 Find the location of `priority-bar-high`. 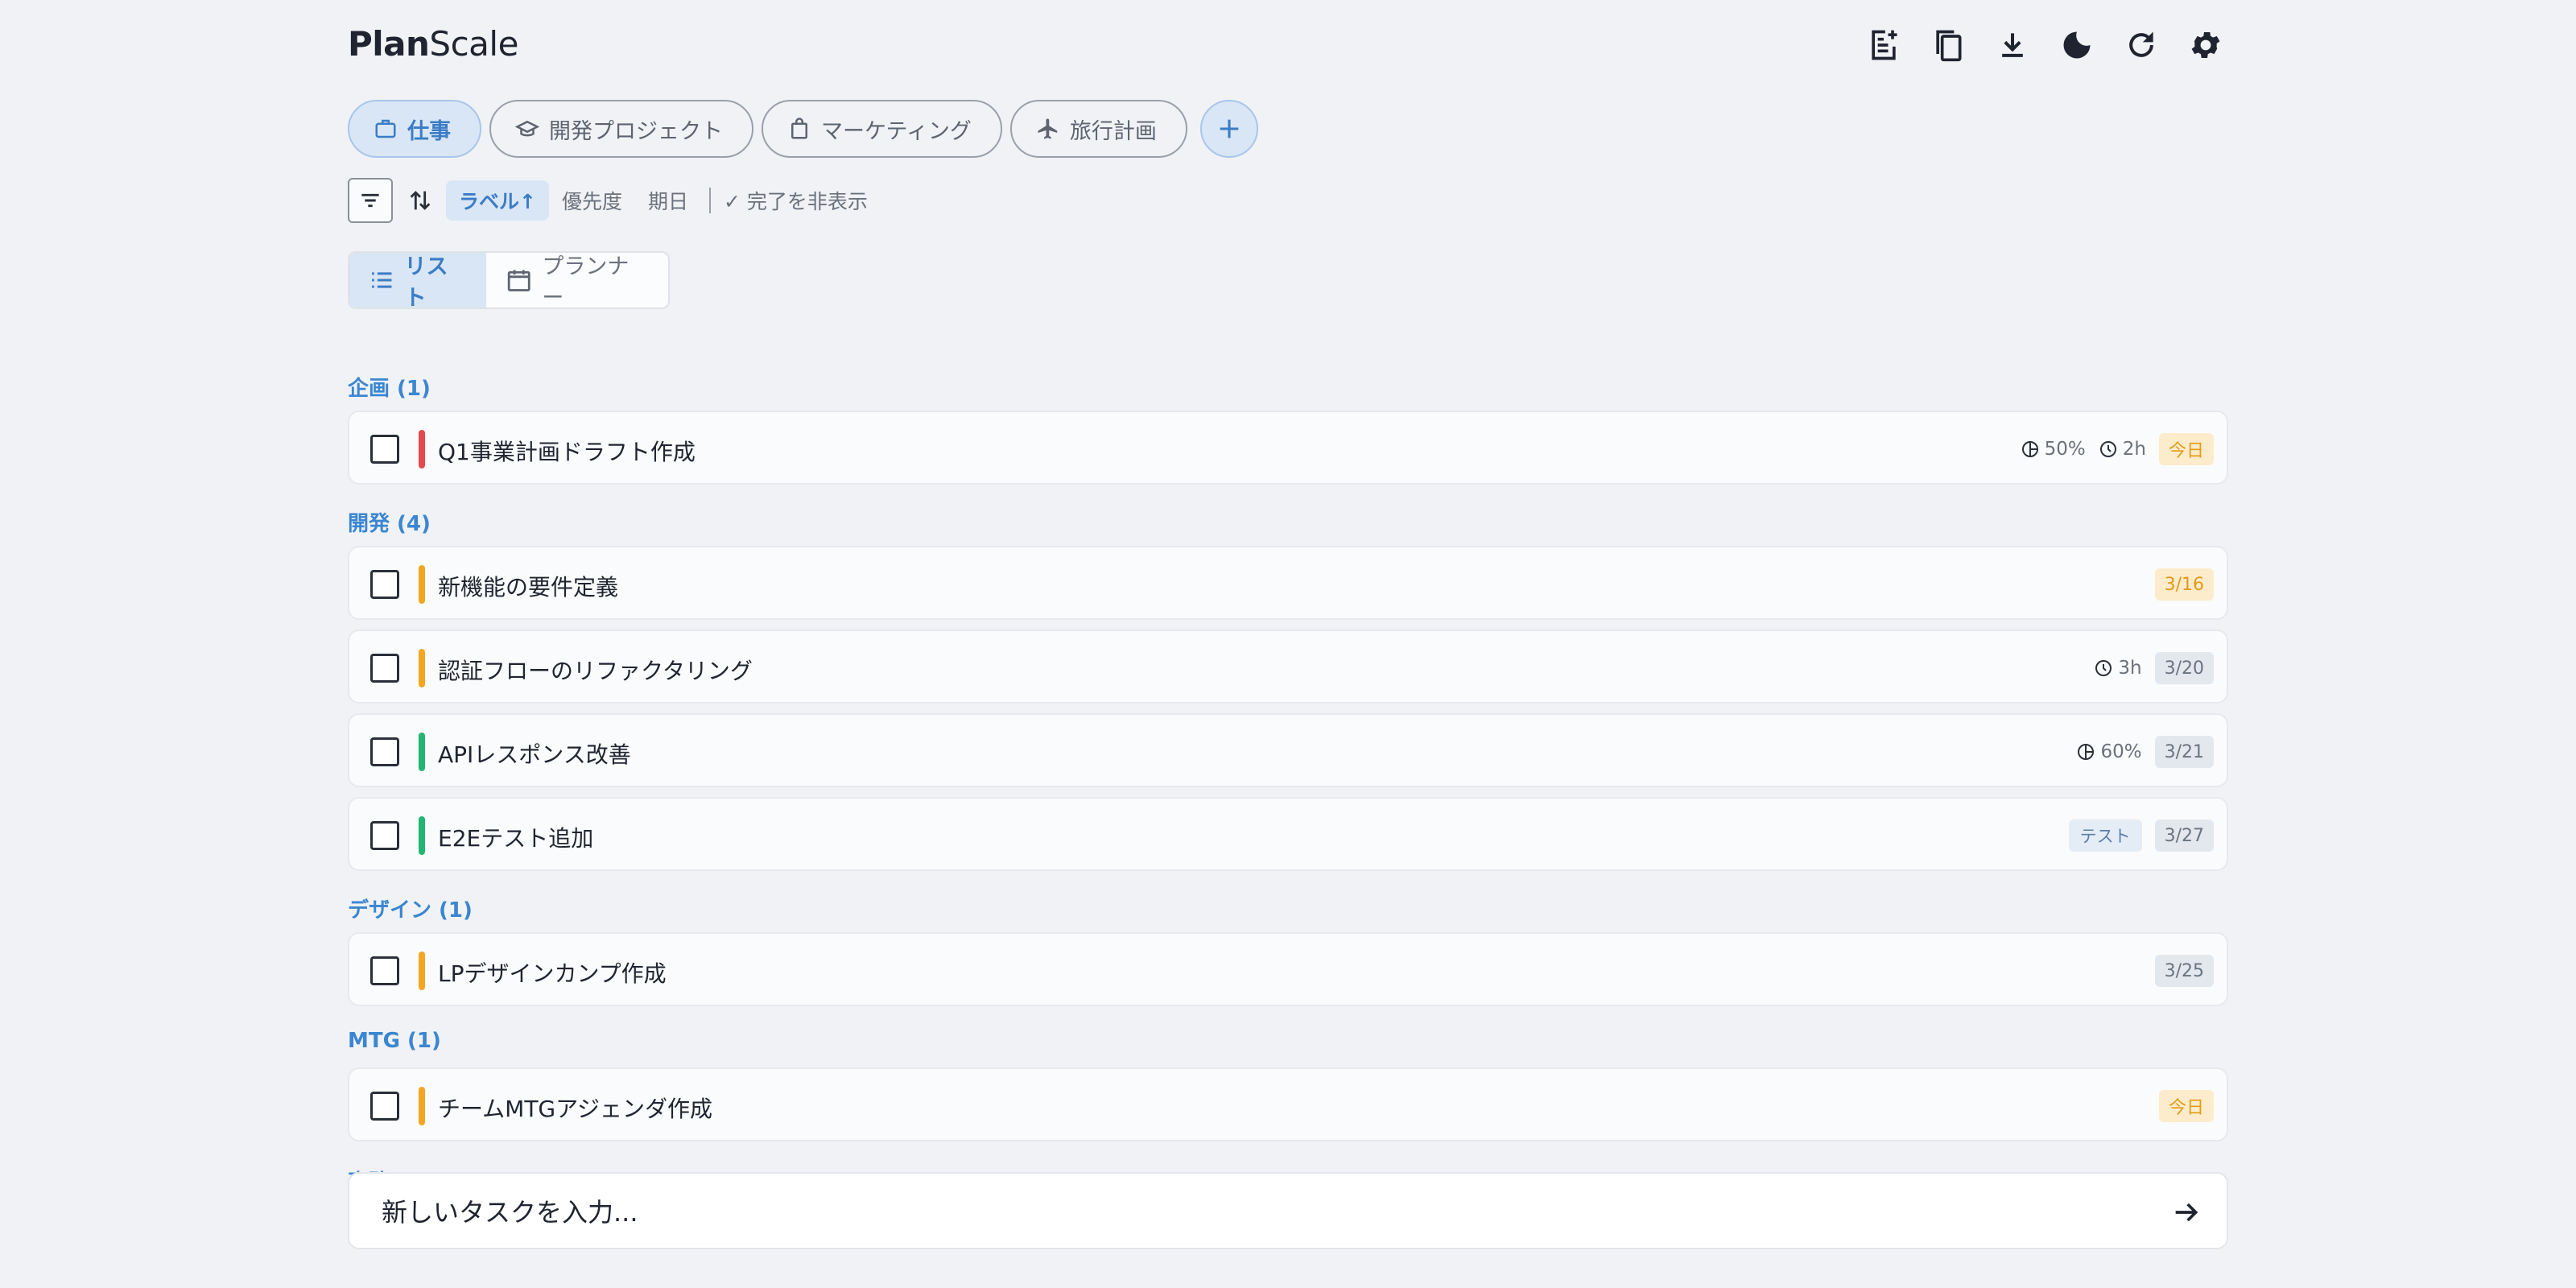

priority-bar-high is located at coordinates (422, 449).